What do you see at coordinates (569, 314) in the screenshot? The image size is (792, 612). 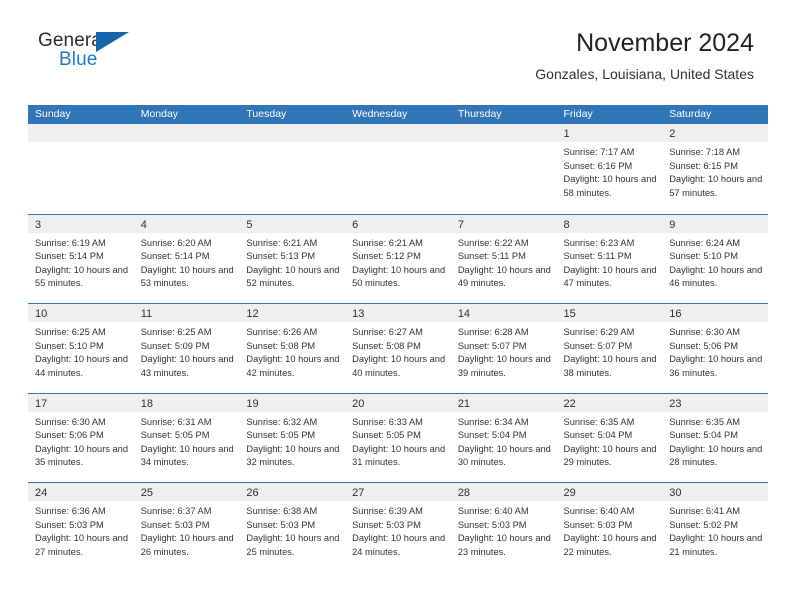 I see `day-number: 15` at bounding box center [569, 314].